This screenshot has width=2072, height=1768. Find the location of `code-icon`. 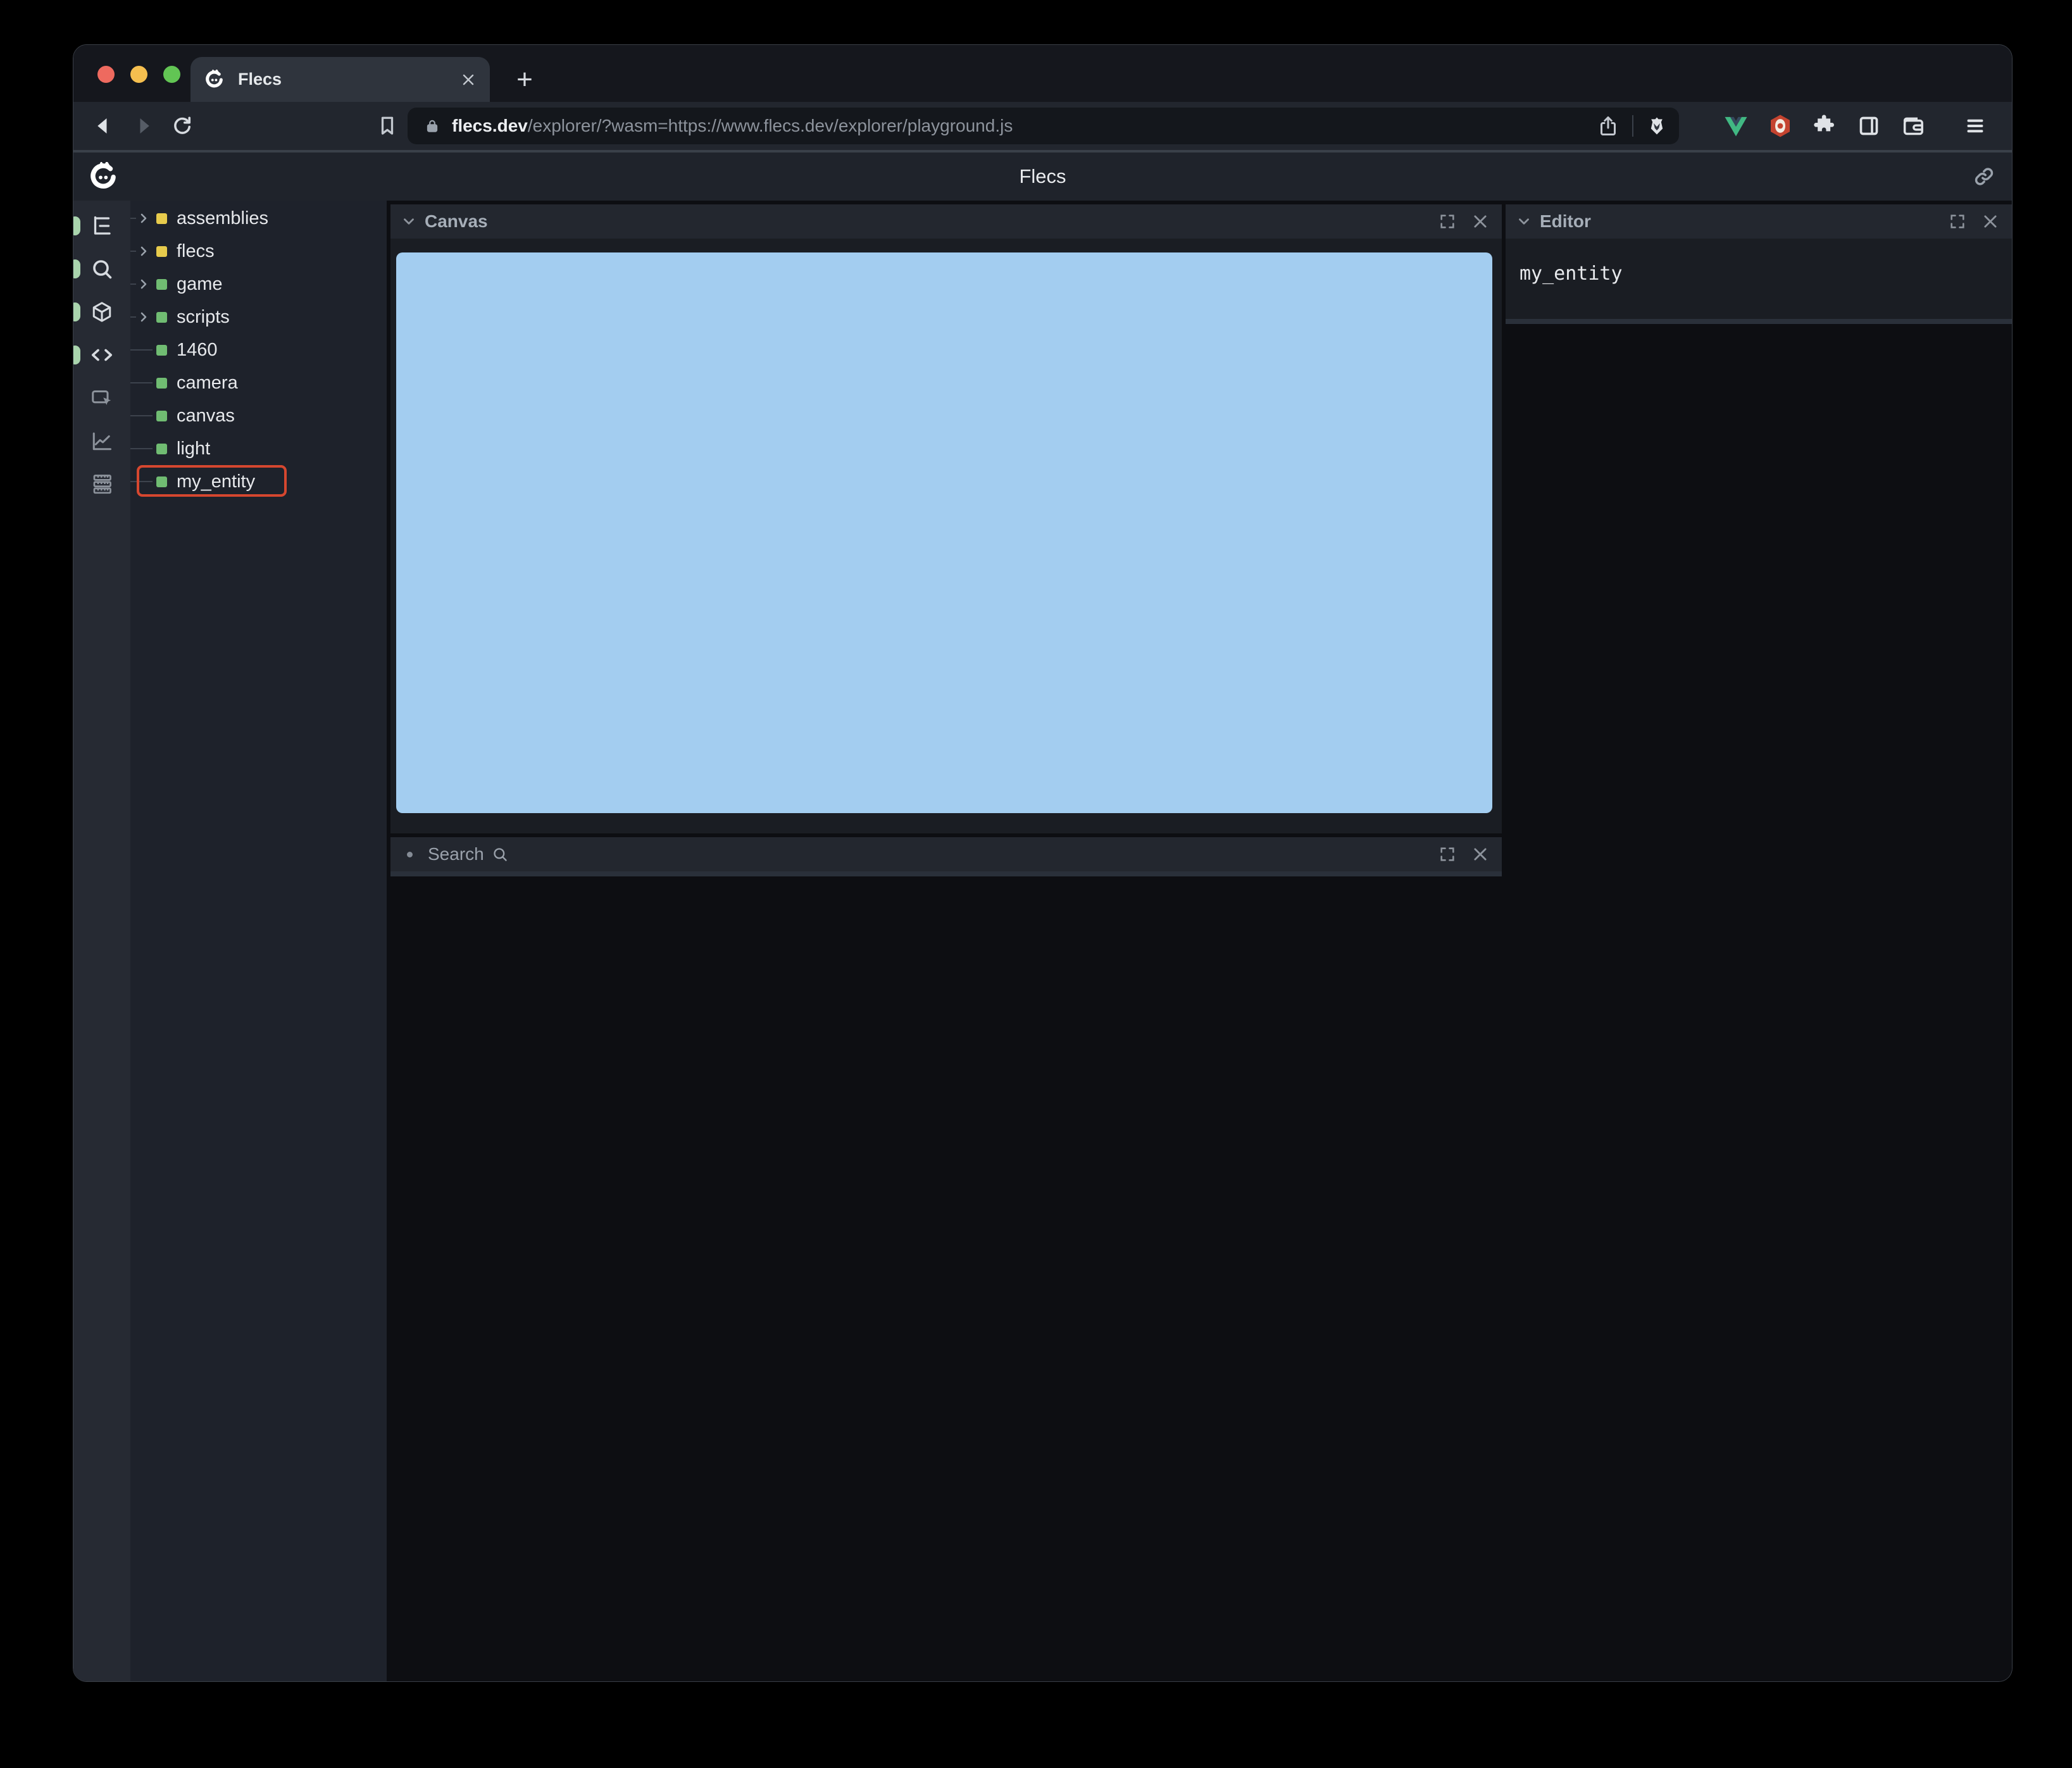

code-icon is located at coordinates (102, 355).